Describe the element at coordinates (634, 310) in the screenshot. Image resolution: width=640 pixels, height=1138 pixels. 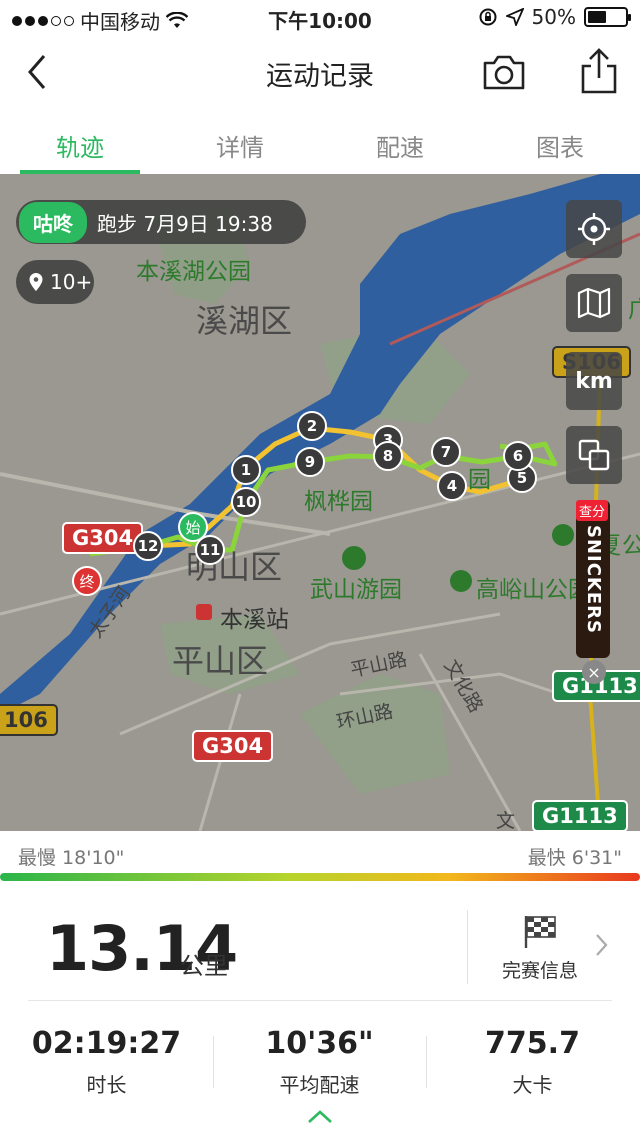
I see `map-label-partial: 广` at that location.